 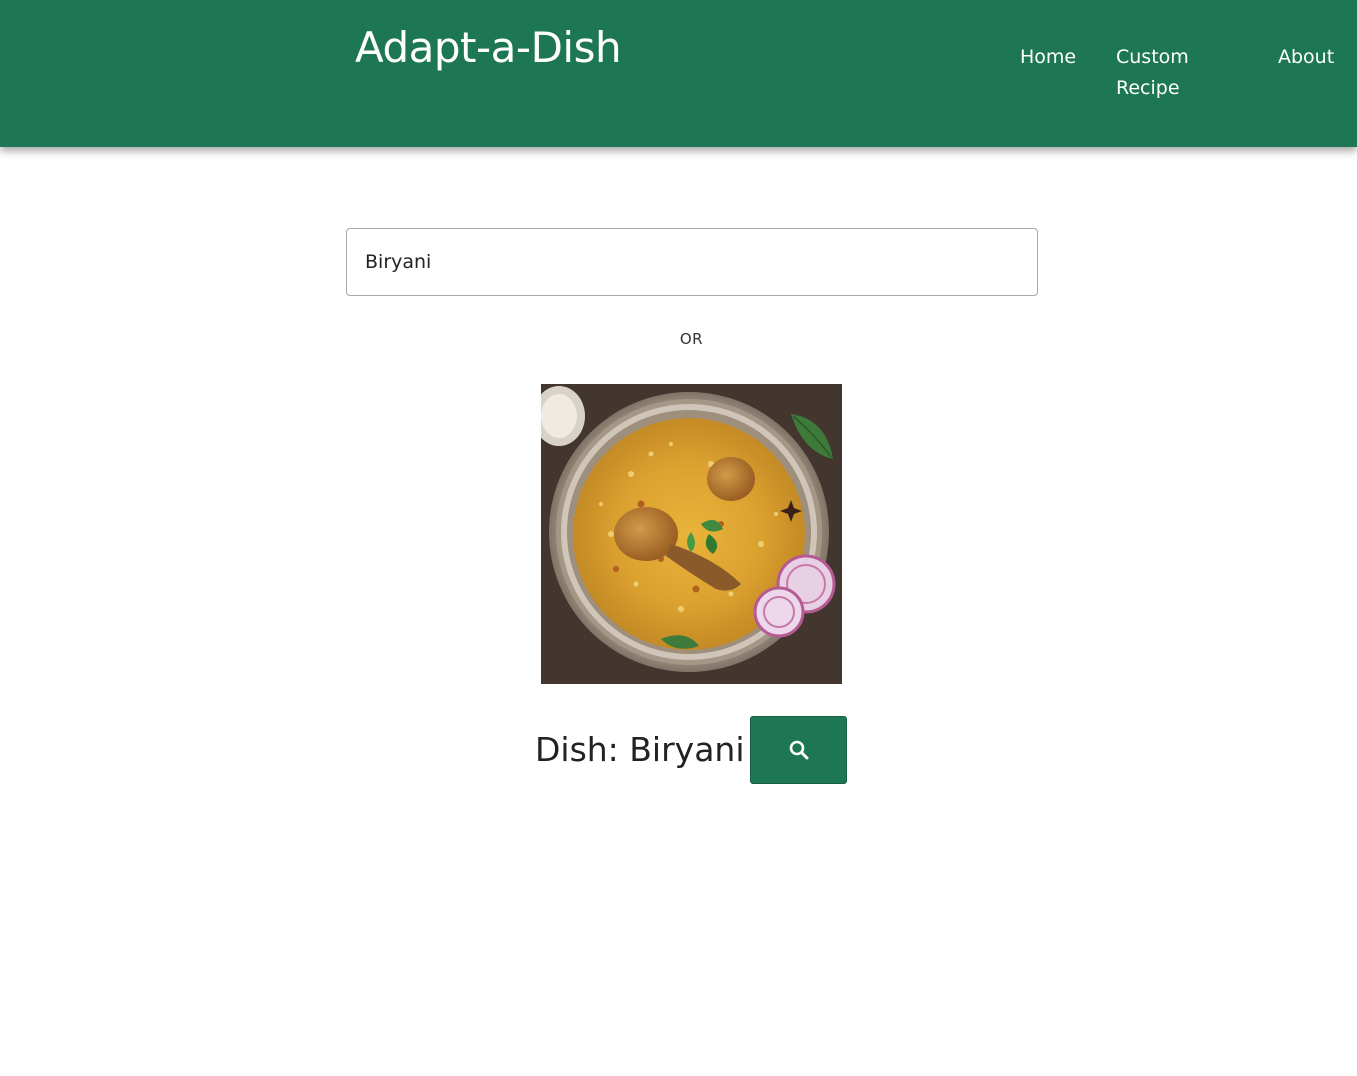 I want to click on top-navbar: Adapt-a-Dish Home Custom Recipe About, so click(x=678, y=73).